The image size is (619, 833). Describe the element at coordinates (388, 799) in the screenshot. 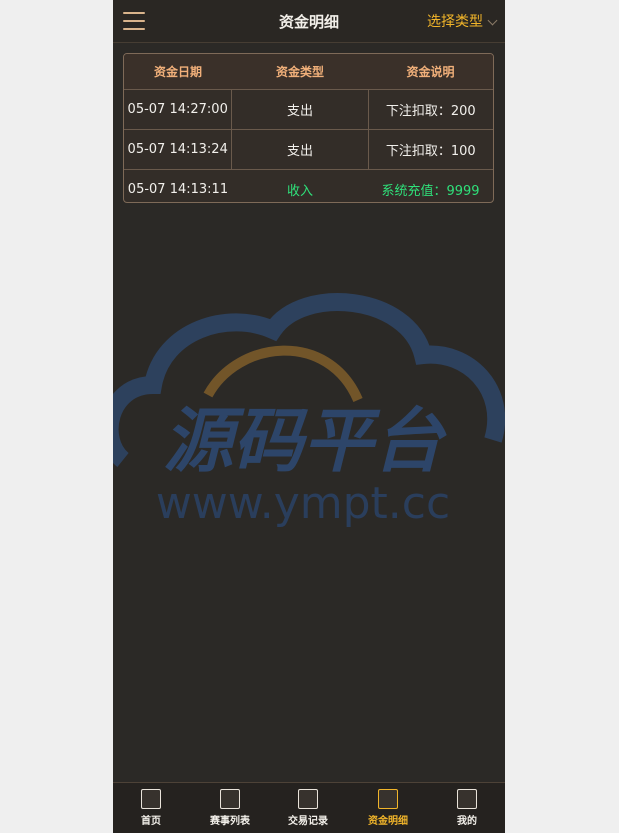

I see `funds-detail-icon` at that location.